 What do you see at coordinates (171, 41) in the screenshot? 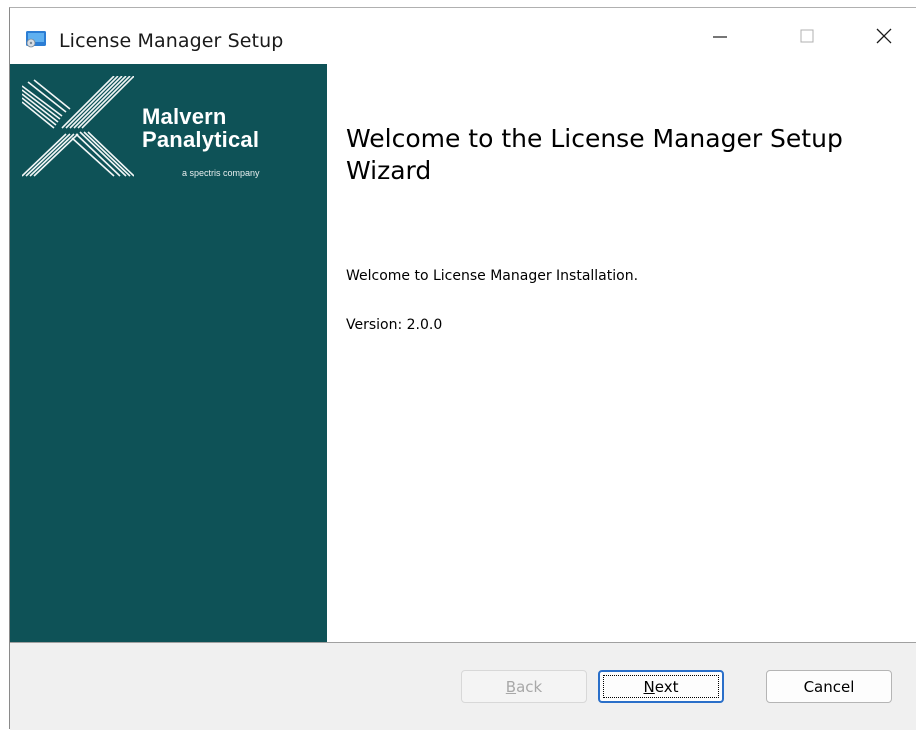
I see `window-title: License Manager Setup` at bounding box center [171, 41].